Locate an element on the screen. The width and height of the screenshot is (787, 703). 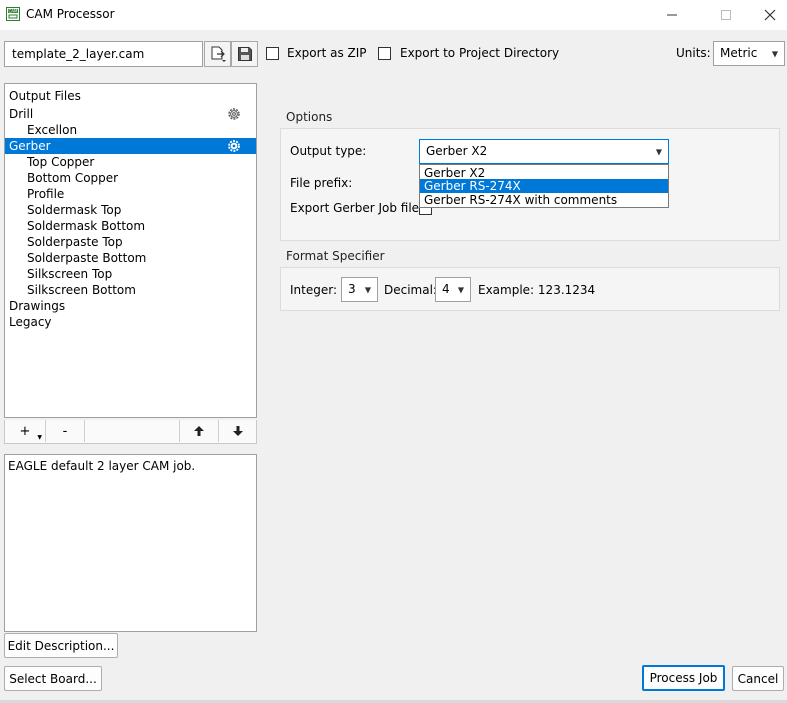
tree-item-soldermask-bottom: Soldermask Bottom is located at coordinates (130, 226).